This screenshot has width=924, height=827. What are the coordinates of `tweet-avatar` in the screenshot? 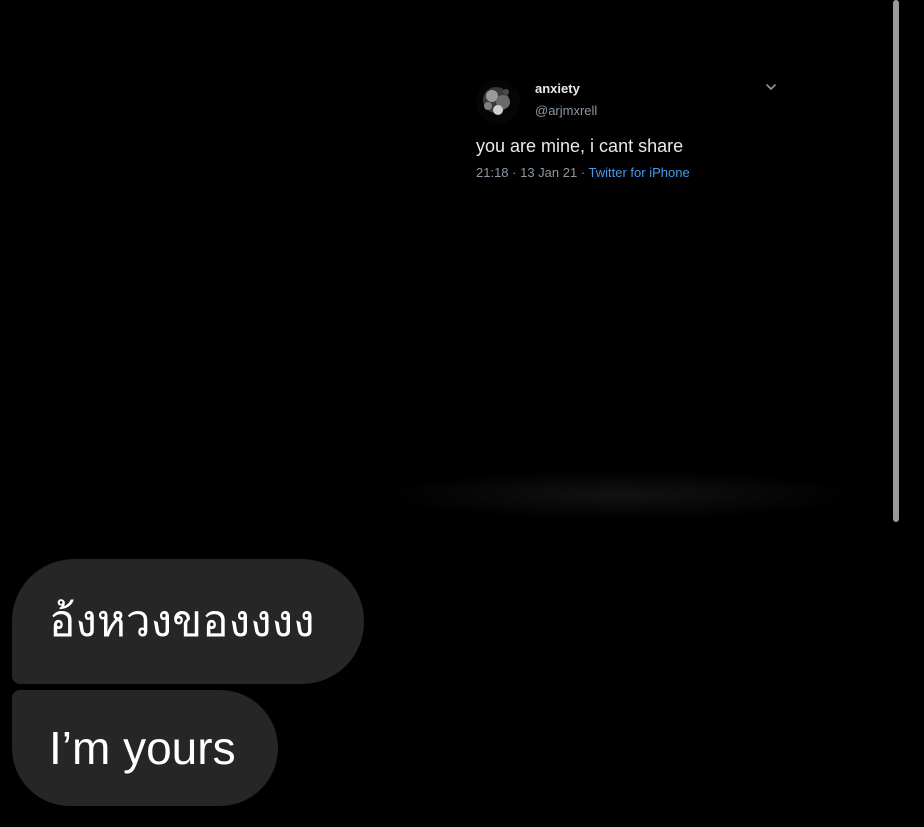 It's located at (498, 102).